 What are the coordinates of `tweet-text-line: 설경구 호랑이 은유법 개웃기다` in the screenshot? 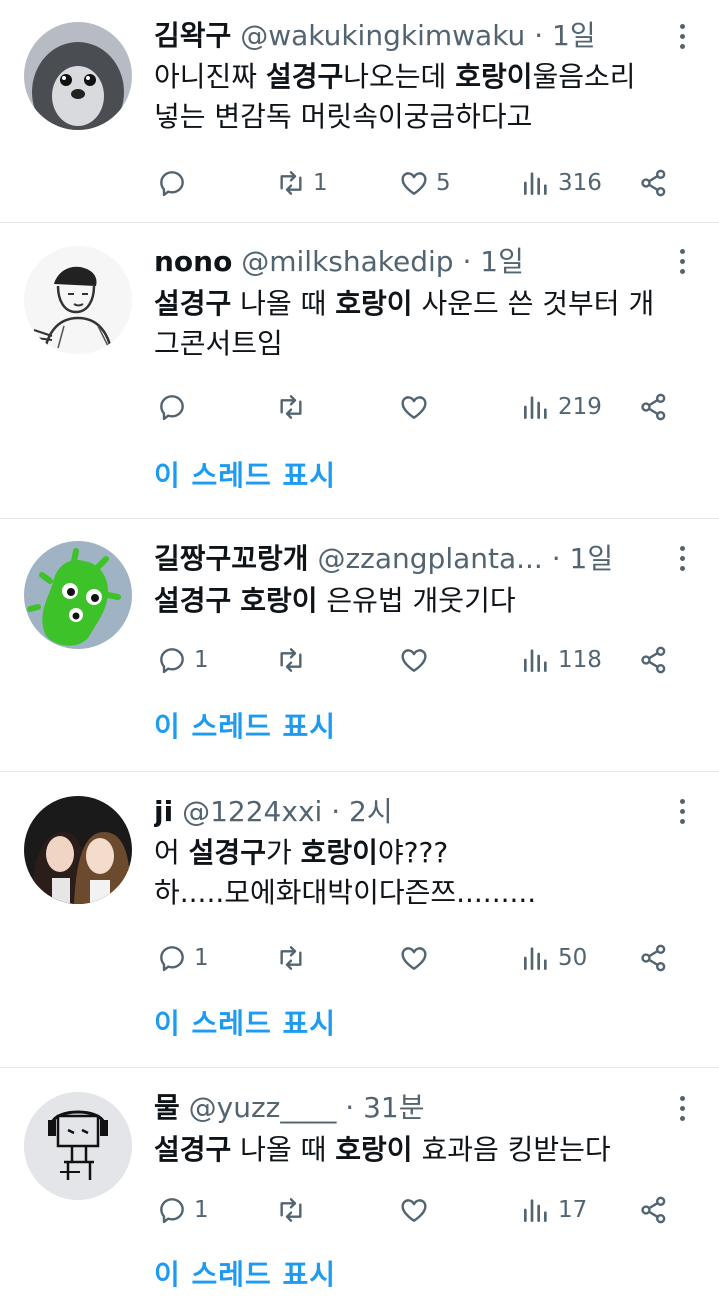 It's located at (426, 601).